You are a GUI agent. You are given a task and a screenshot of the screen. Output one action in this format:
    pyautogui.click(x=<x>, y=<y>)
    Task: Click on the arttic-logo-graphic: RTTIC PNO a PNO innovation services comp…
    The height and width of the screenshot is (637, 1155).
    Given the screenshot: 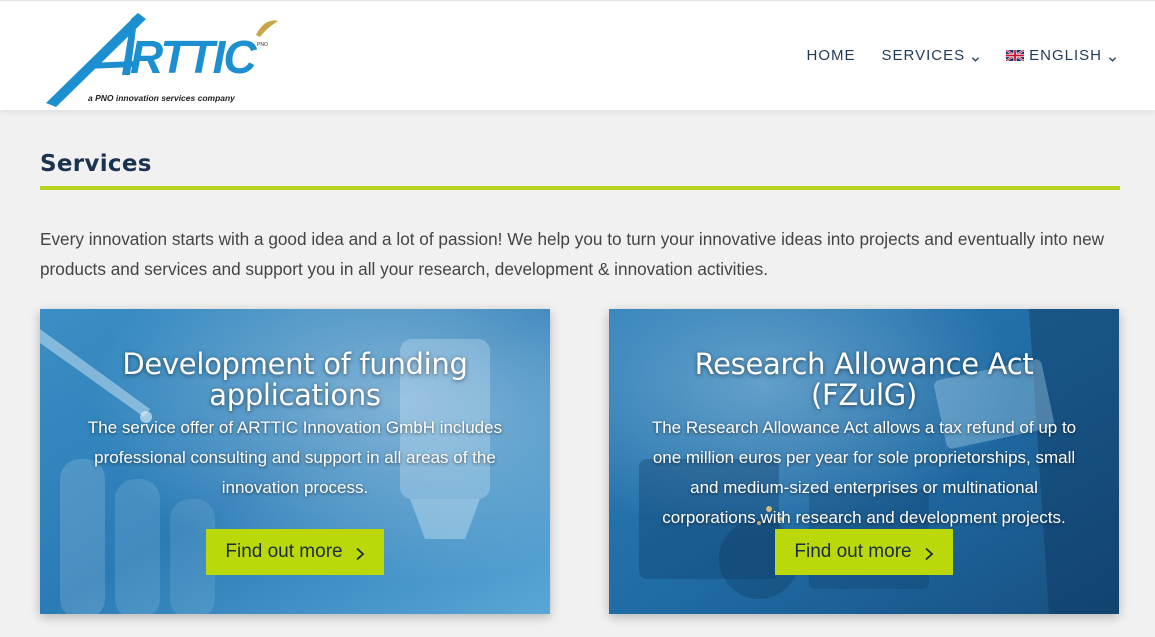 What is the action you would take?
    pyautogui.click(x=162, y=60)
    